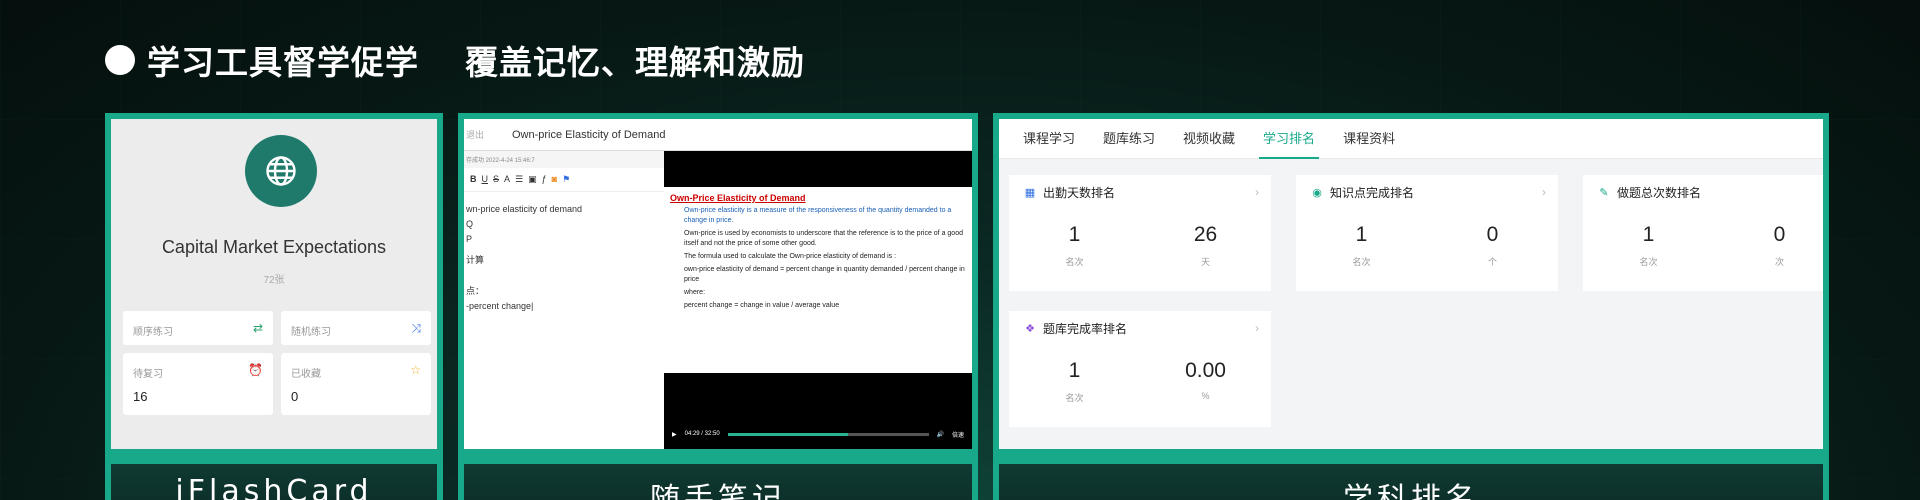 This screenshot has width=1920, height=500. Describe the element at coordinates (198, 384) in the screenshot. I see `to-review-button: 待复习 ⏰ 16` at that location.